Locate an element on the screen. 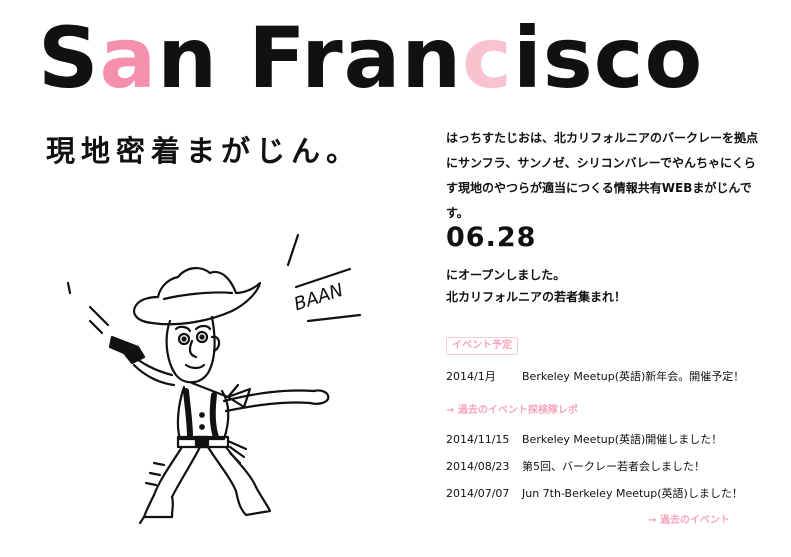 This screenshot has height=557, width=791. pupil-left is located at coordinates (184, 339).